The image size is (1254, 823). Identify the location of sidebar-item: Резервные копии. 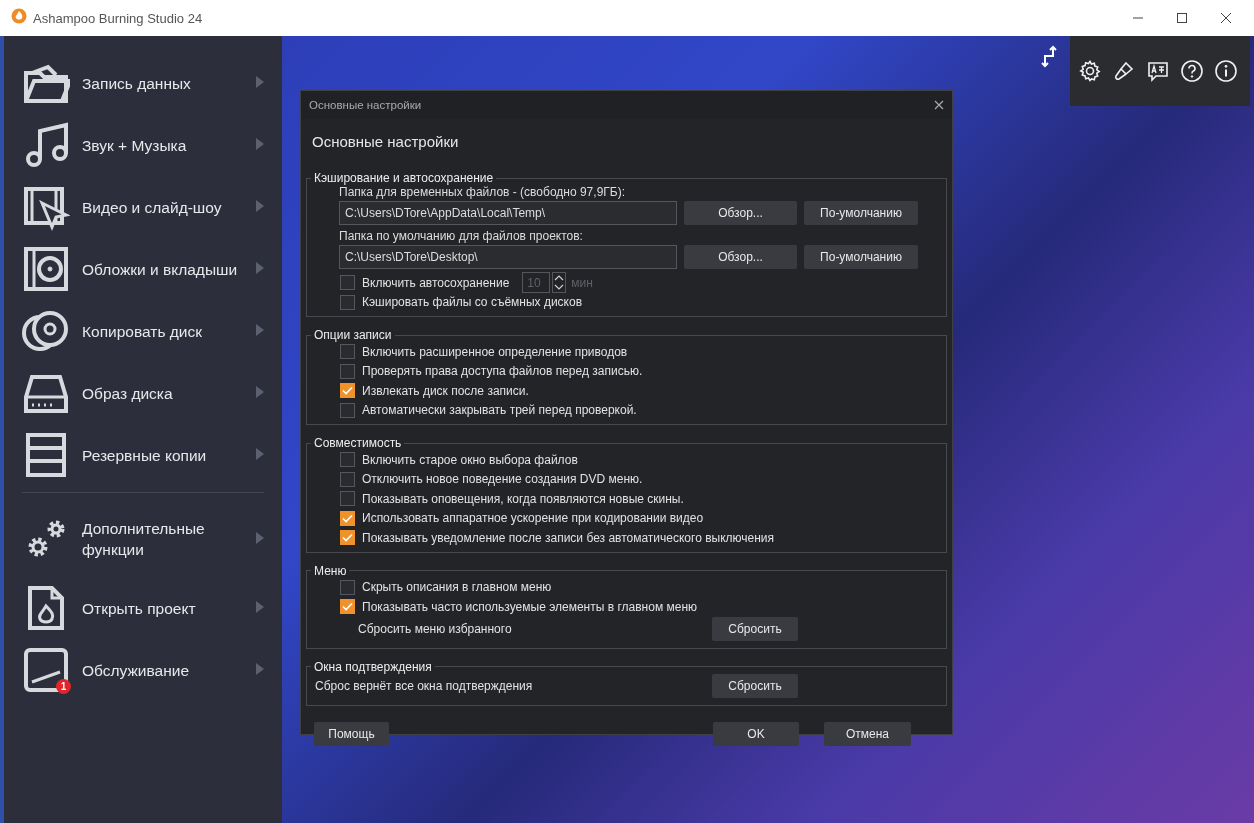
(143, 455).